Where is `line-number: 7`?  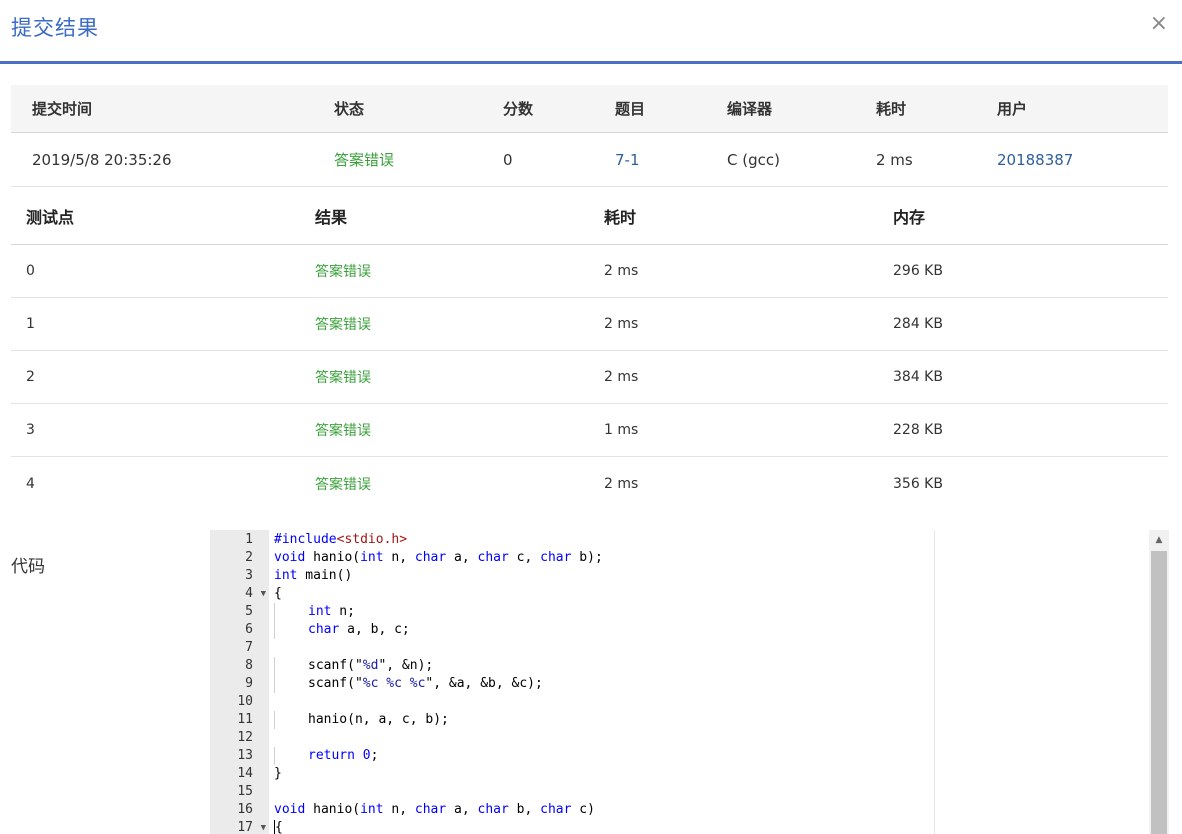
line-number: 7 is located at coordinates (249, 647).